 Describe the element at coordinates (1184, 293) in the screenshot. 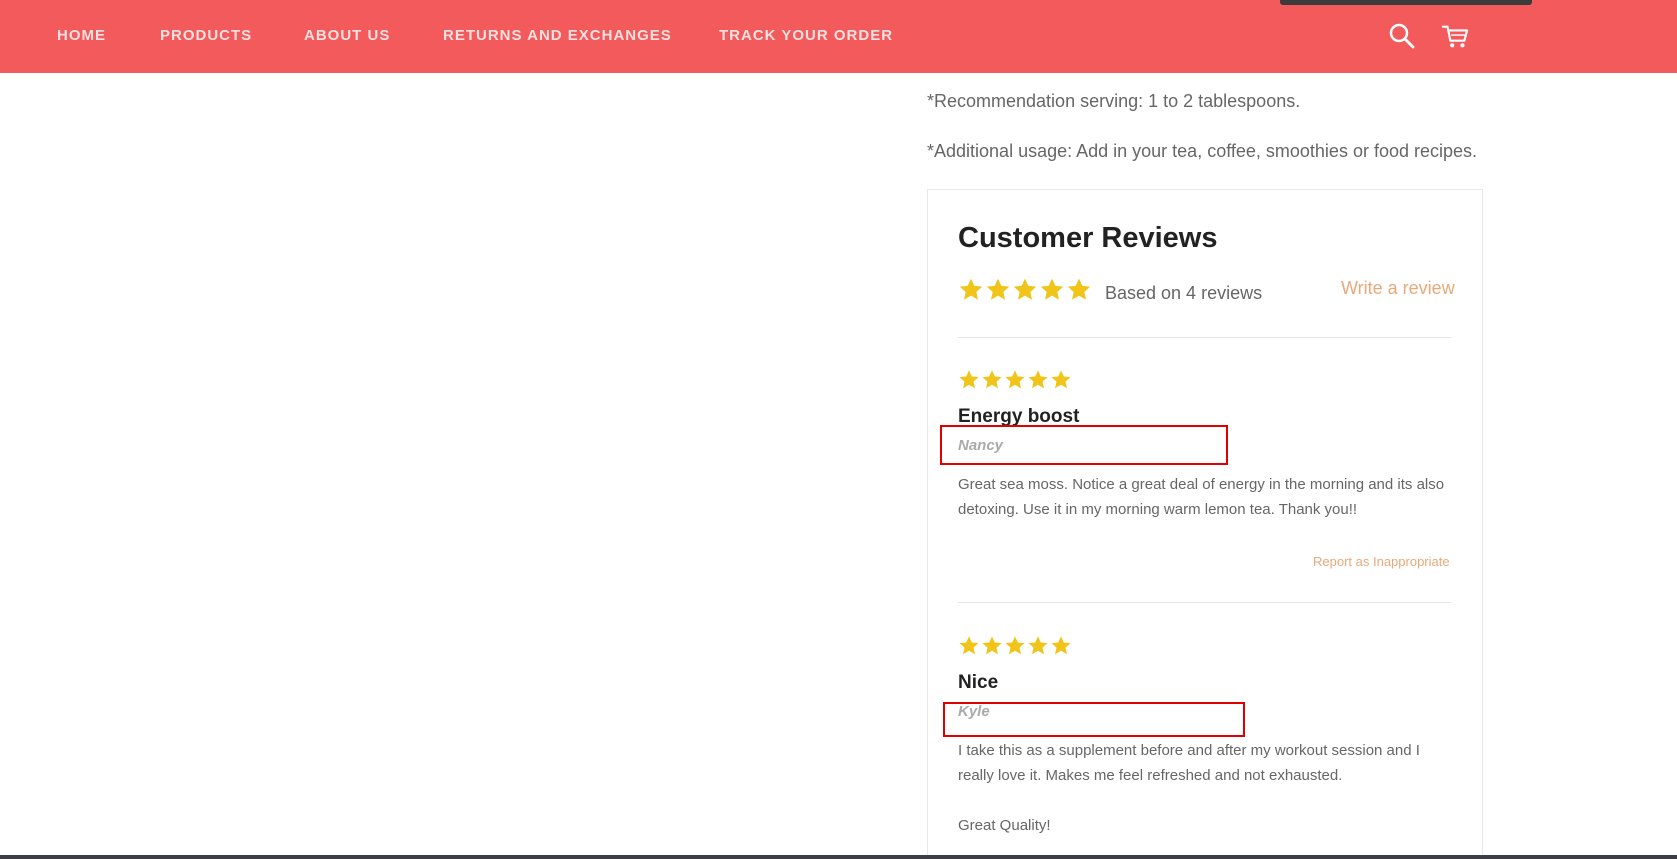

I see `reviews-count: Based on 4 reviews` at that location.